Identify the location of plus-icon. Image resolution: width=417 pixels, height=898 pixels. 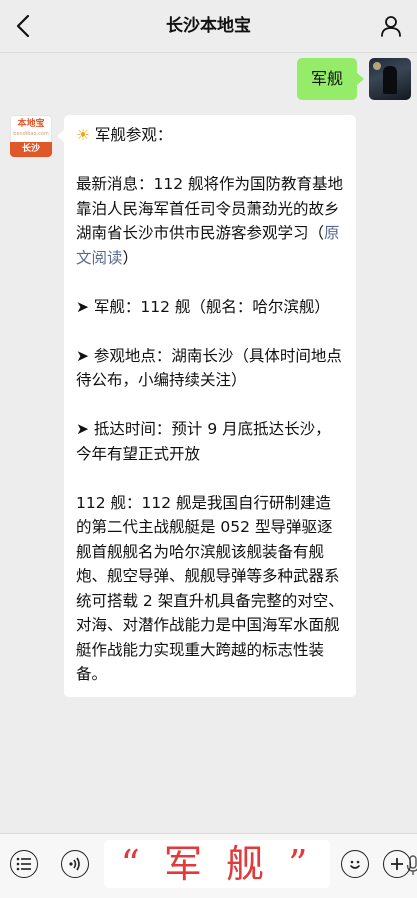
(397, 864).